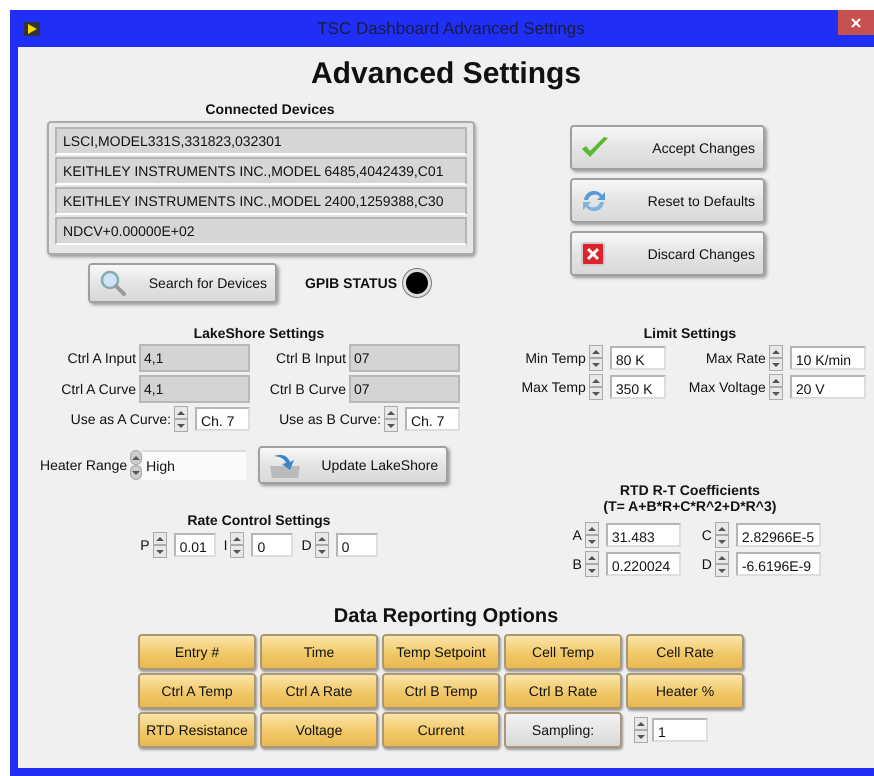  I want to click on search-button: Search for Devices, so click(182, 283).